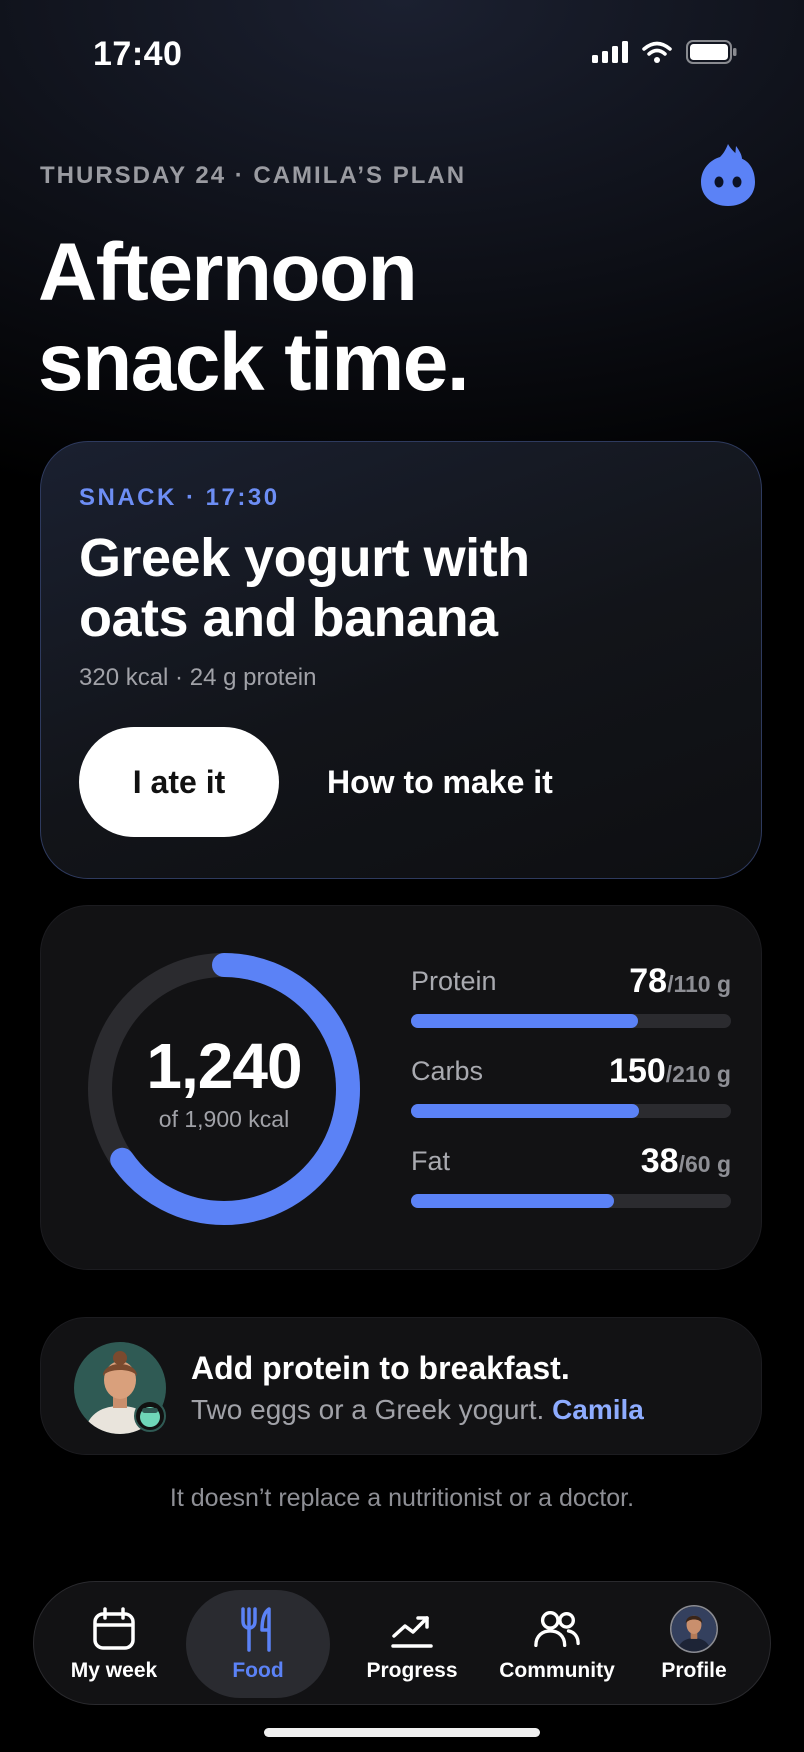  I want to click on snack-title: Greek yogurt with oats and banana, so click(359, 588).